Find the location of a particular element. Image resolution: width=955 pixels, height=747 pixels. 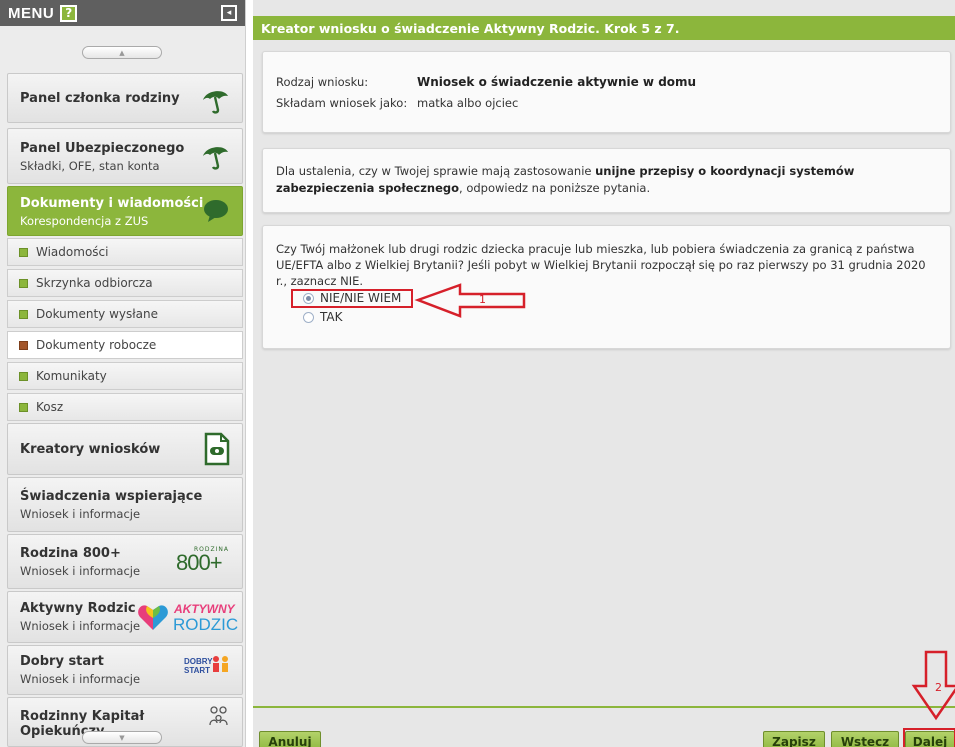

logo-line2: START is located at coordinates (197, 670).